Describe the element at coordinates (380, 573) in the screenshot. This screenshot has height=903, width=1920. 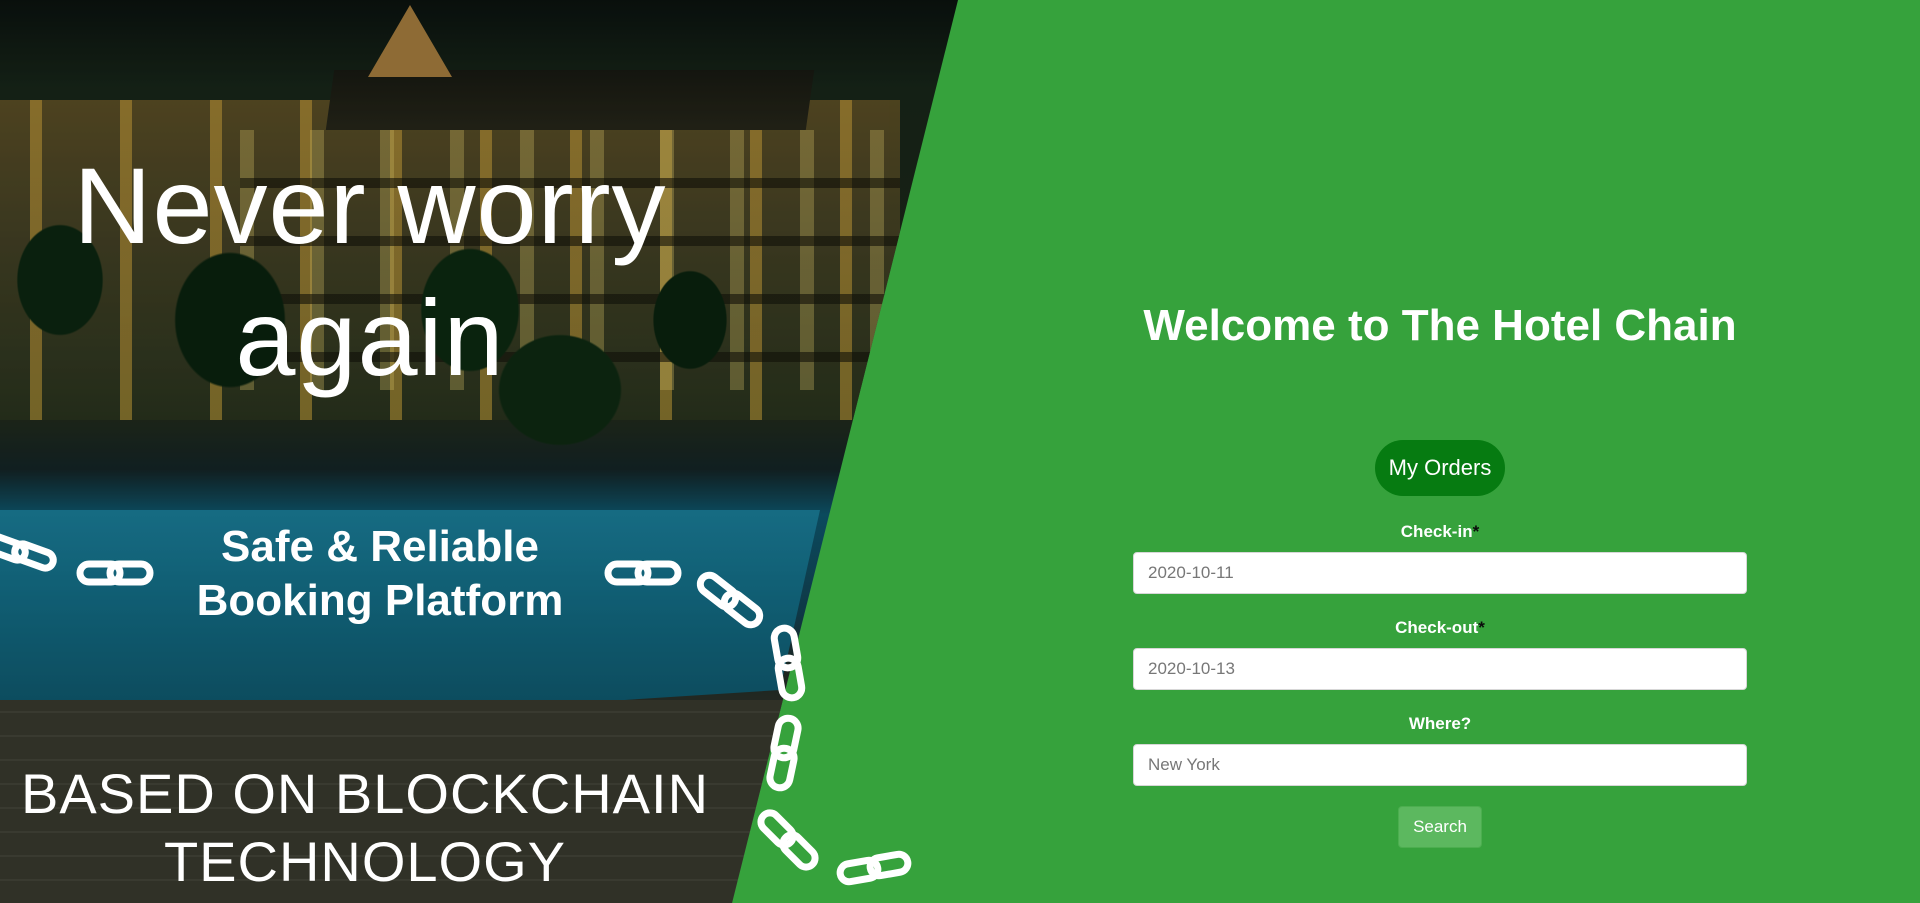
I see `hero-tagline: Safe & Reliable Booking Platform` at that location.